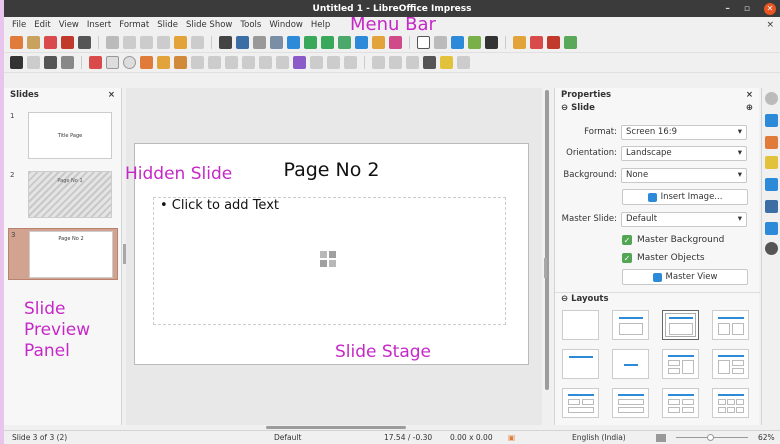 This screenshot has height=444, width=780. Describe the element at coordinates (350, 62) in the screenshot. I see `arrange-icon` at that location.